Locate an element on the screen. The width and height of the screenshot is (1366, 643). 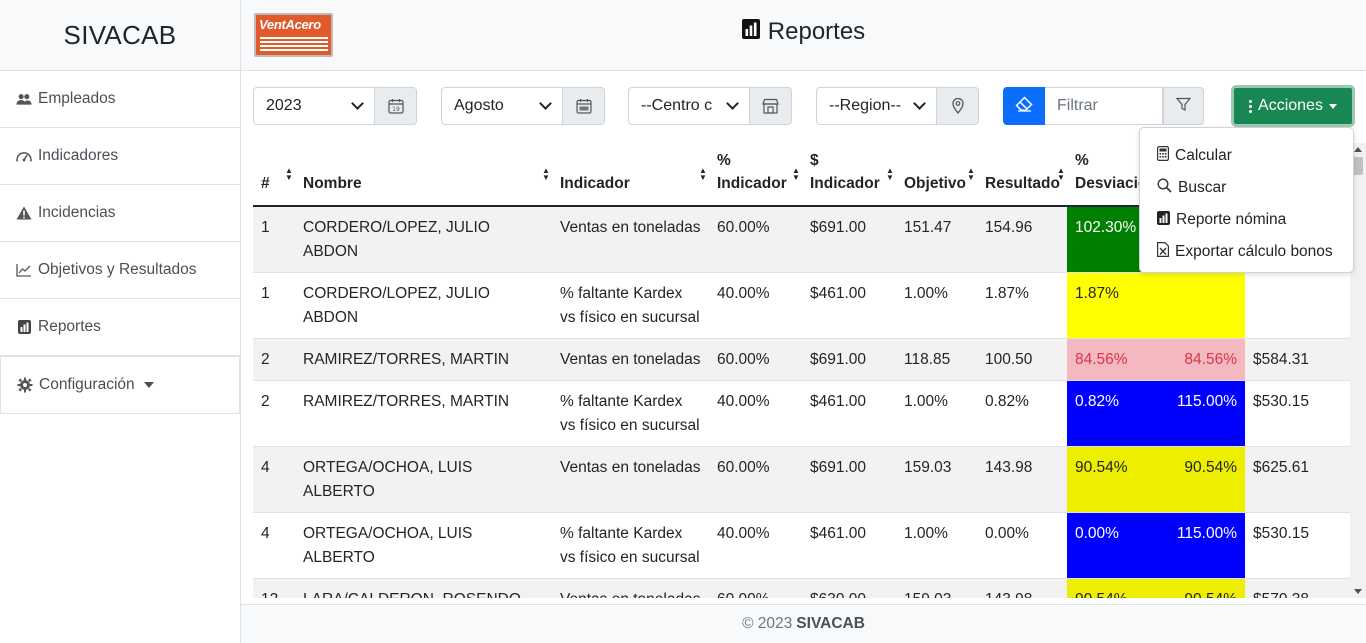
cell-desv: 0.00% is located at coordinates (1111, 545).